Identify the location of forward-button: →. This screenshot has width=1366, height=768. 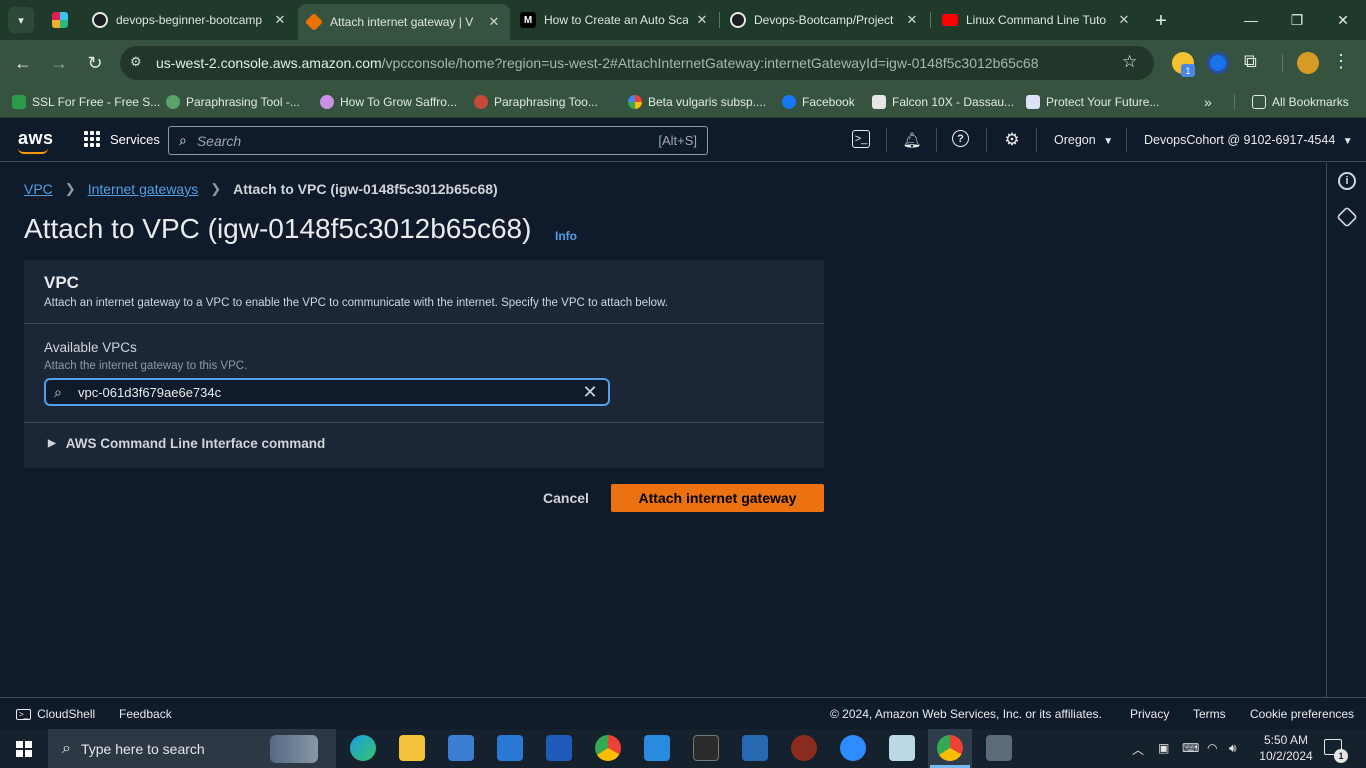
(59, 63).